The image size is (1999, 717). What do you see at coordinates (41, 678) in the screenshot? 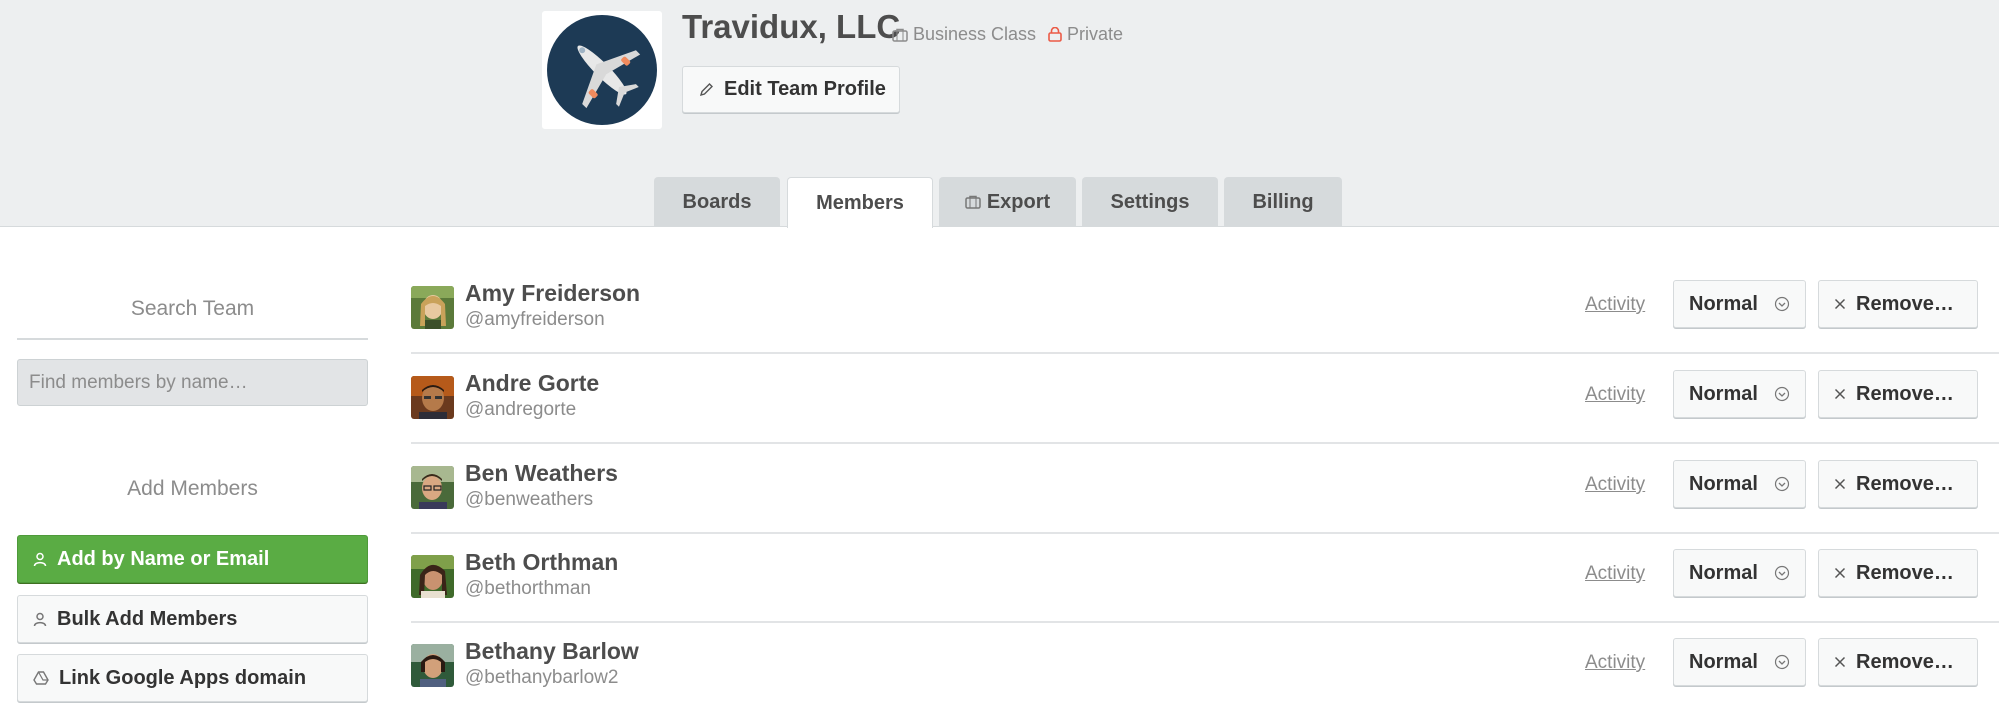
I see `google-drive-icon` at bounding box center [41, 678].